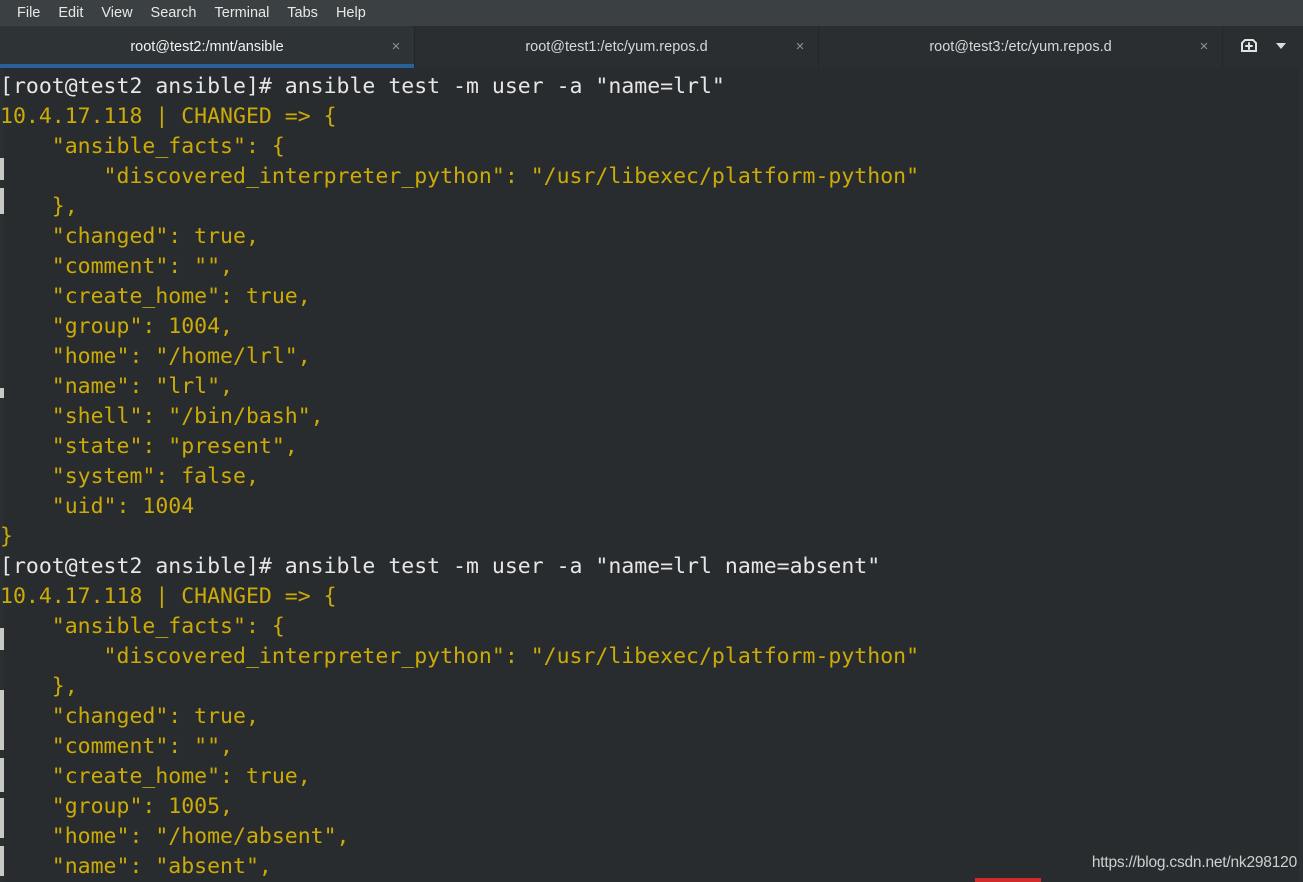  Describe the element at coordinates (1194, 862) in the screenshot. I see `watermark-url: https://blog.csdn.net/nk298120` at that location.